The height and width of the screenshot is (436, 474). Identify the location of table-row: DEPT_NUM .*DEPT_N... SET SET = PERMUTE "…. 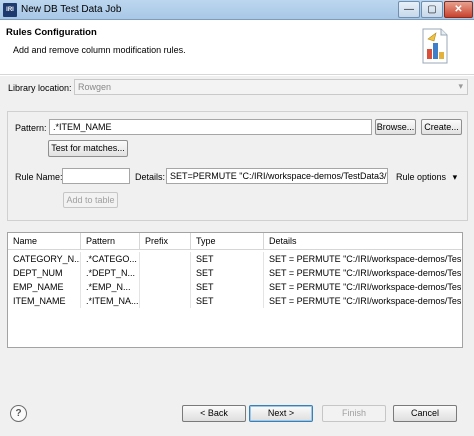
(235, 273).